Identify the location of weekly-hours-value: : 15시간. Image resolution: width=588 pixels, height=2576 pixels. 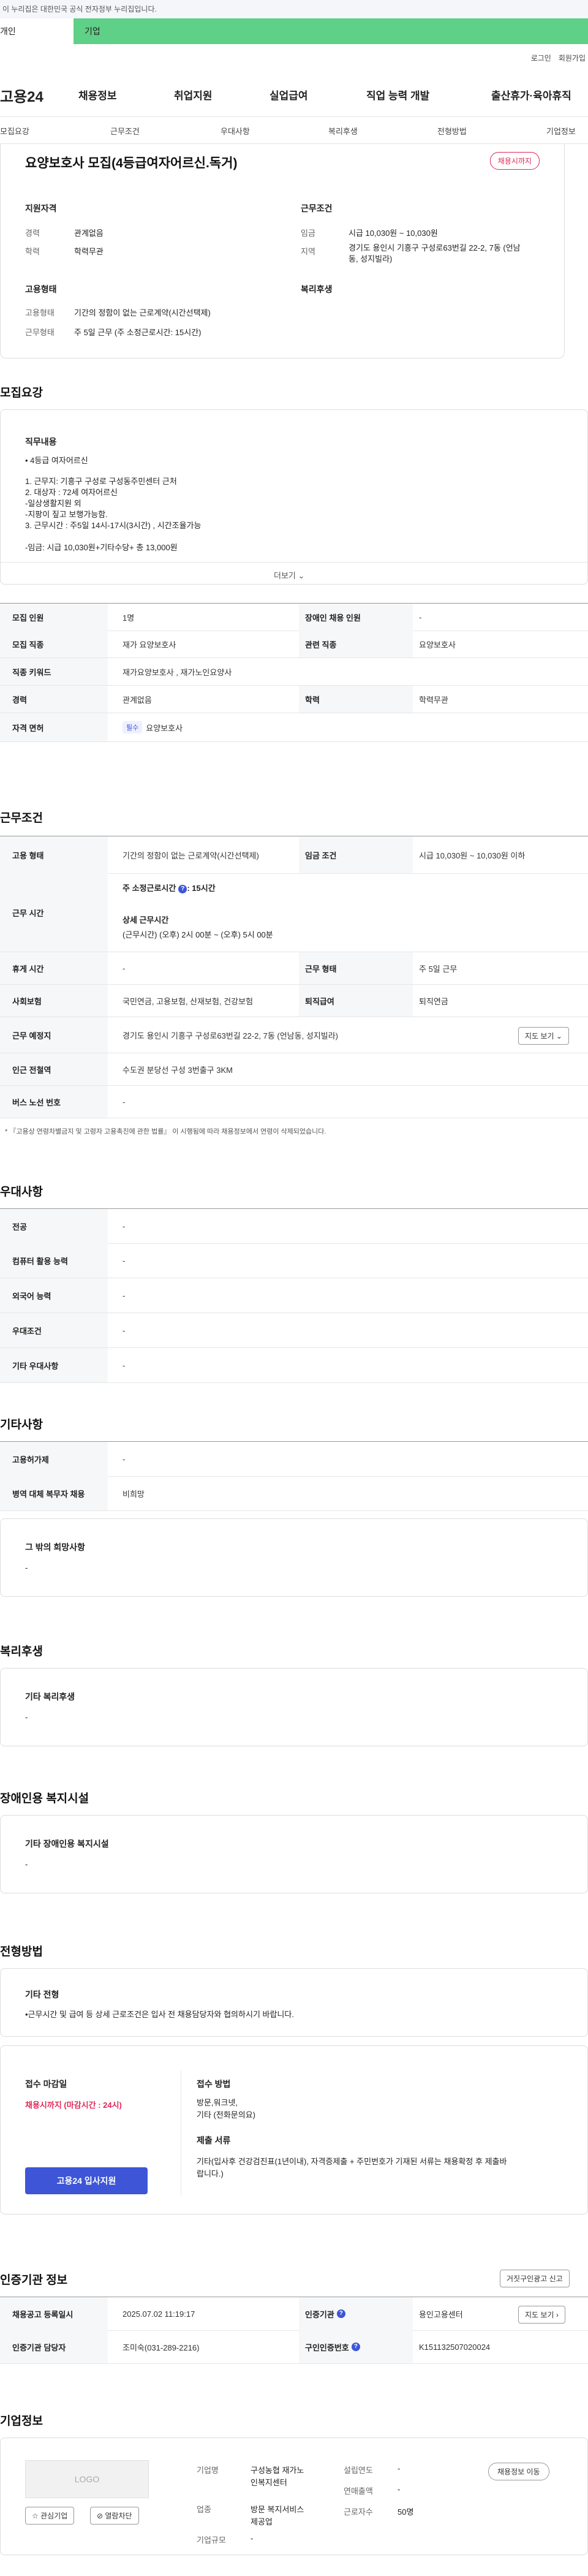
(202, 888).